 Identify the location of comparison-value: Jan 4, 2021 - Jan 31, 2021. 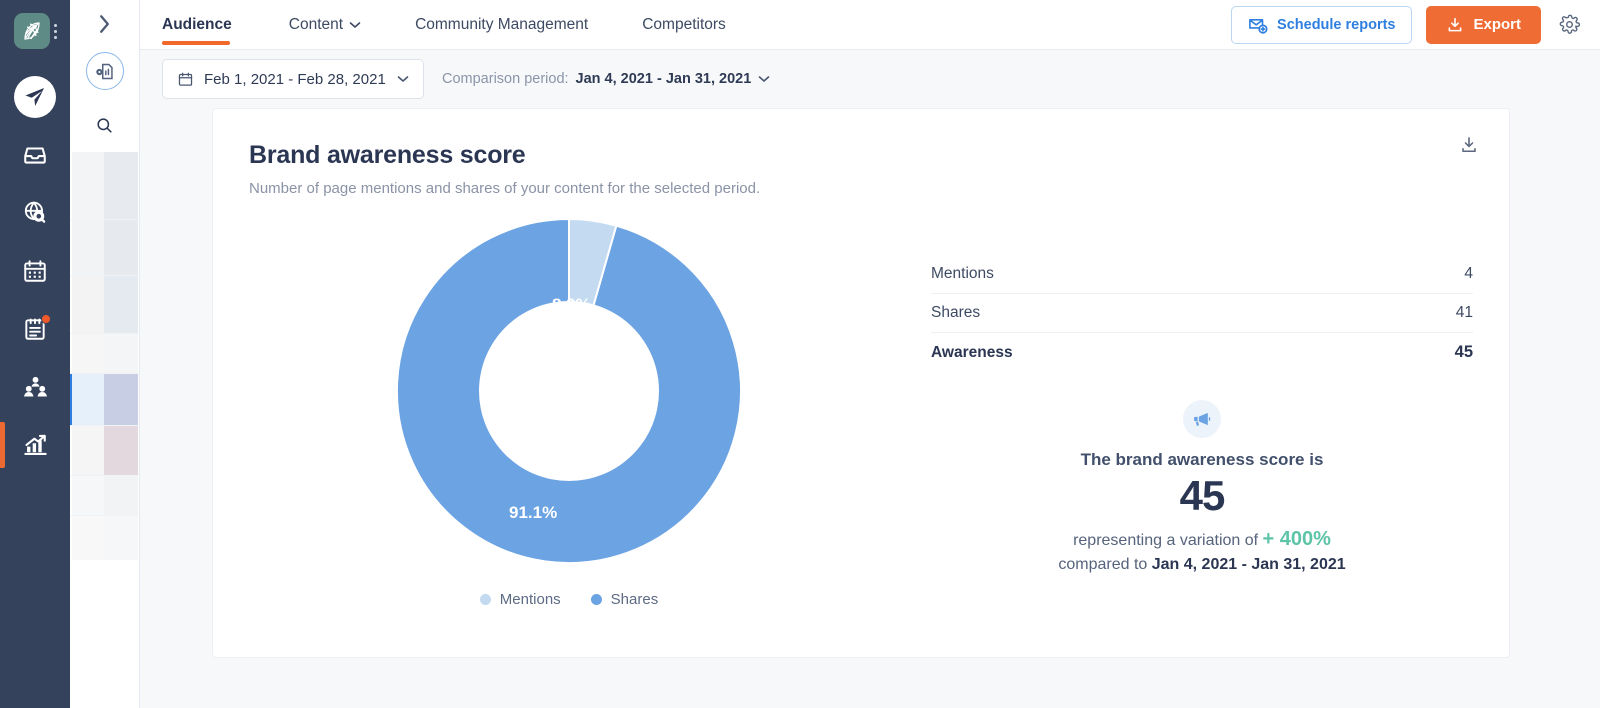
(663, 79).